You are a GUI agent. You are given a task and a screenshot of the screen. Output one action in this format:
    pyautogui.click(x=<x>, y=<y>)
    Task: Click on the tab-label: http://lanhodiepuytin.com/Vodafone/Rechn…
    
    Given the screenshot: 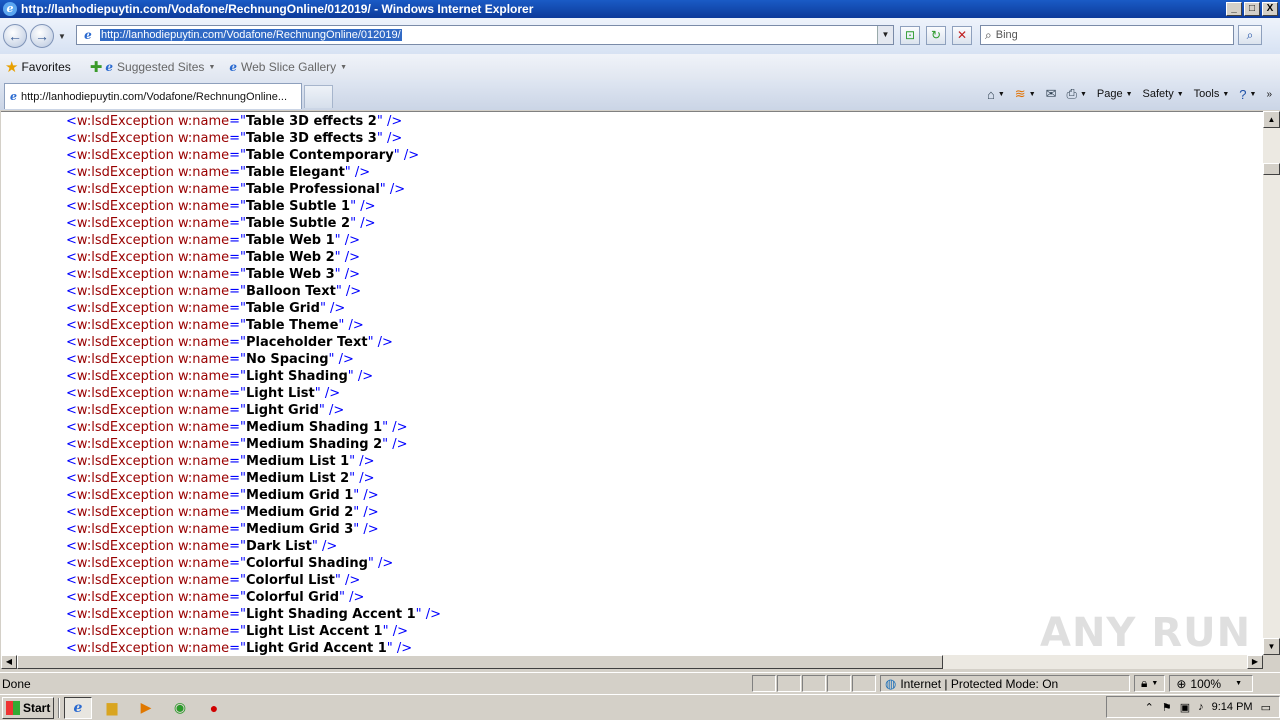 What is the action you would take?
    pyautogui.click(x=154, y=96)
    